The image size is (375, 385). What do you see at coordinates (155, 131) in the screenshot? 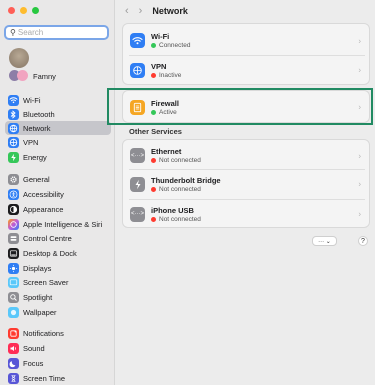
I see `section-title: Other Services` at bounding box center [155, 131].